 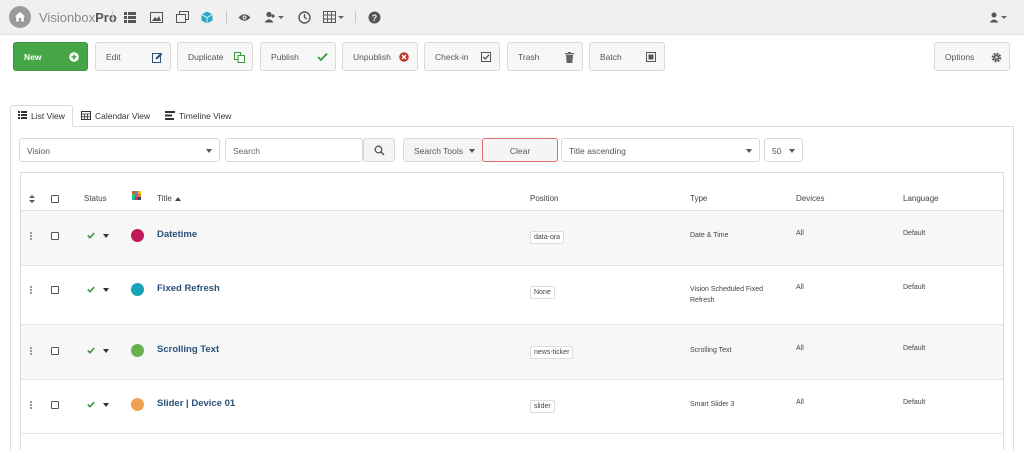 I want to click on trash-button: Trash, so click(x=545, y=56).